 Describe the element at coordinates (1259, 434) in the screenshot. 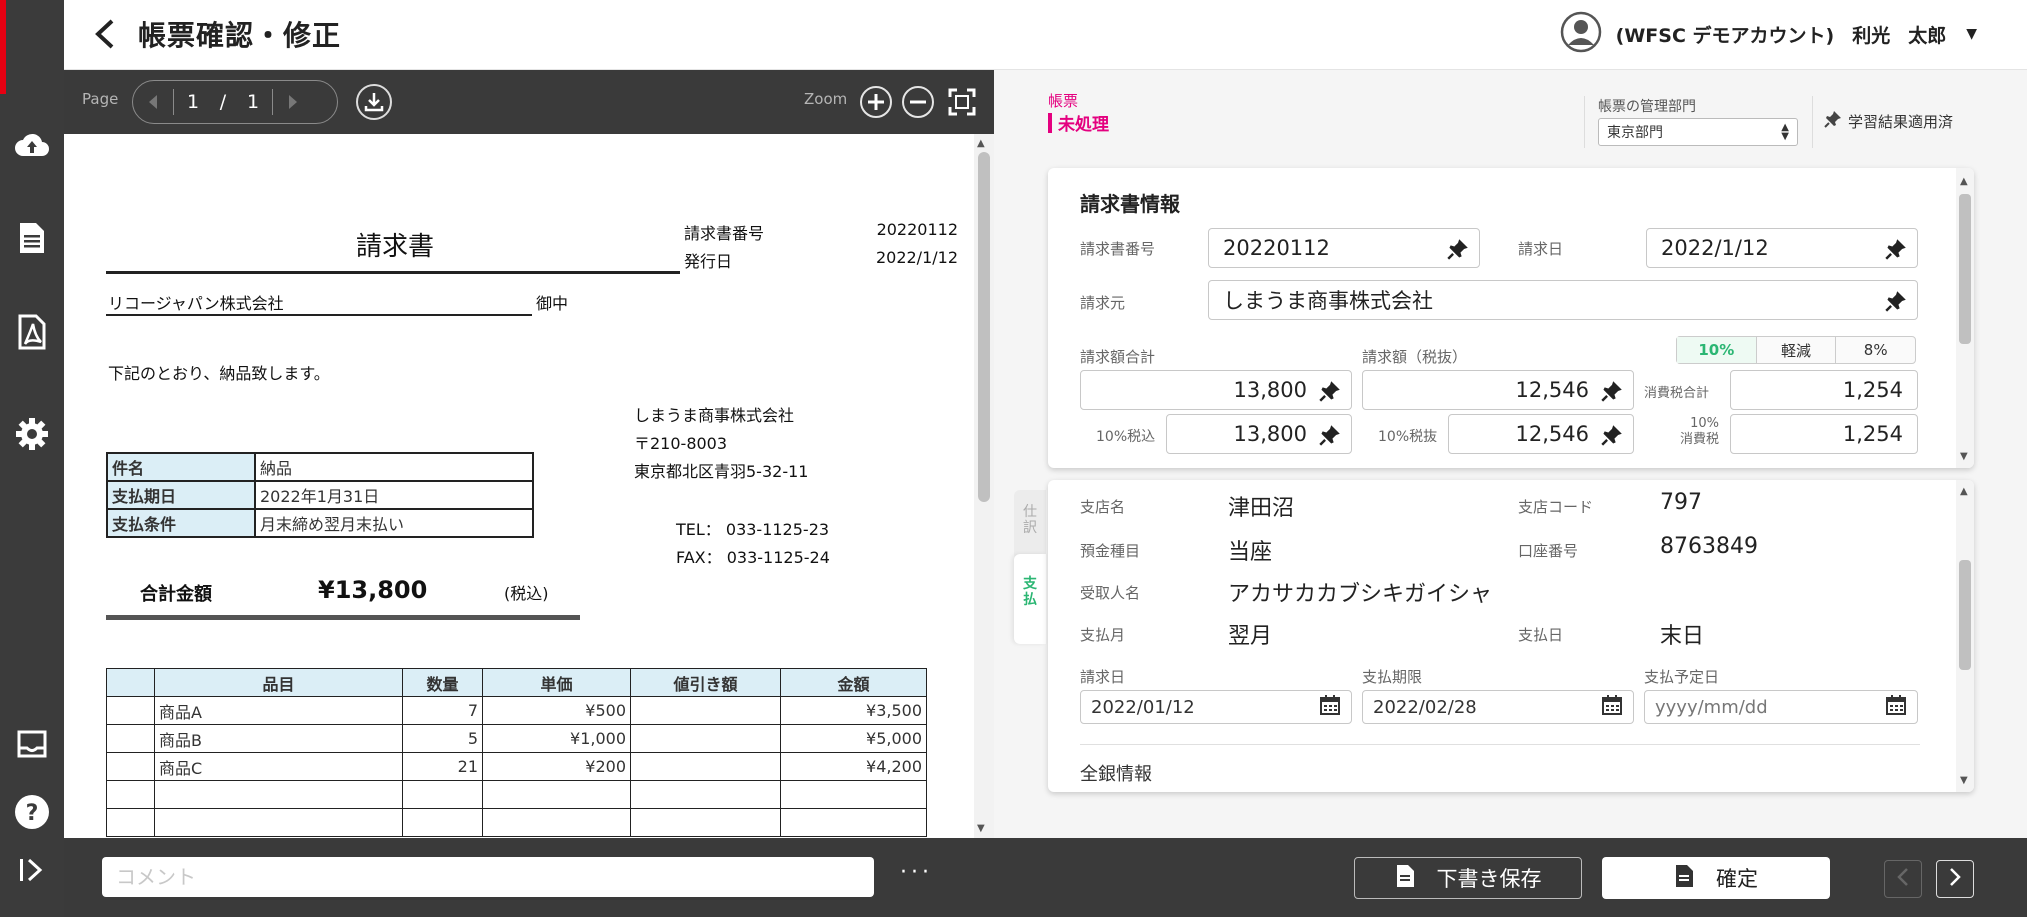

I see `incl10-field: 13,800` at that location.